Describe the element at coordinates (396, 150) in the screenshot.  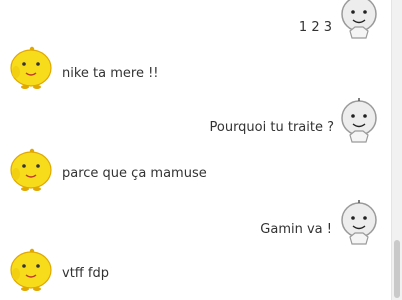
I see `chat-scrollbar` at that location.